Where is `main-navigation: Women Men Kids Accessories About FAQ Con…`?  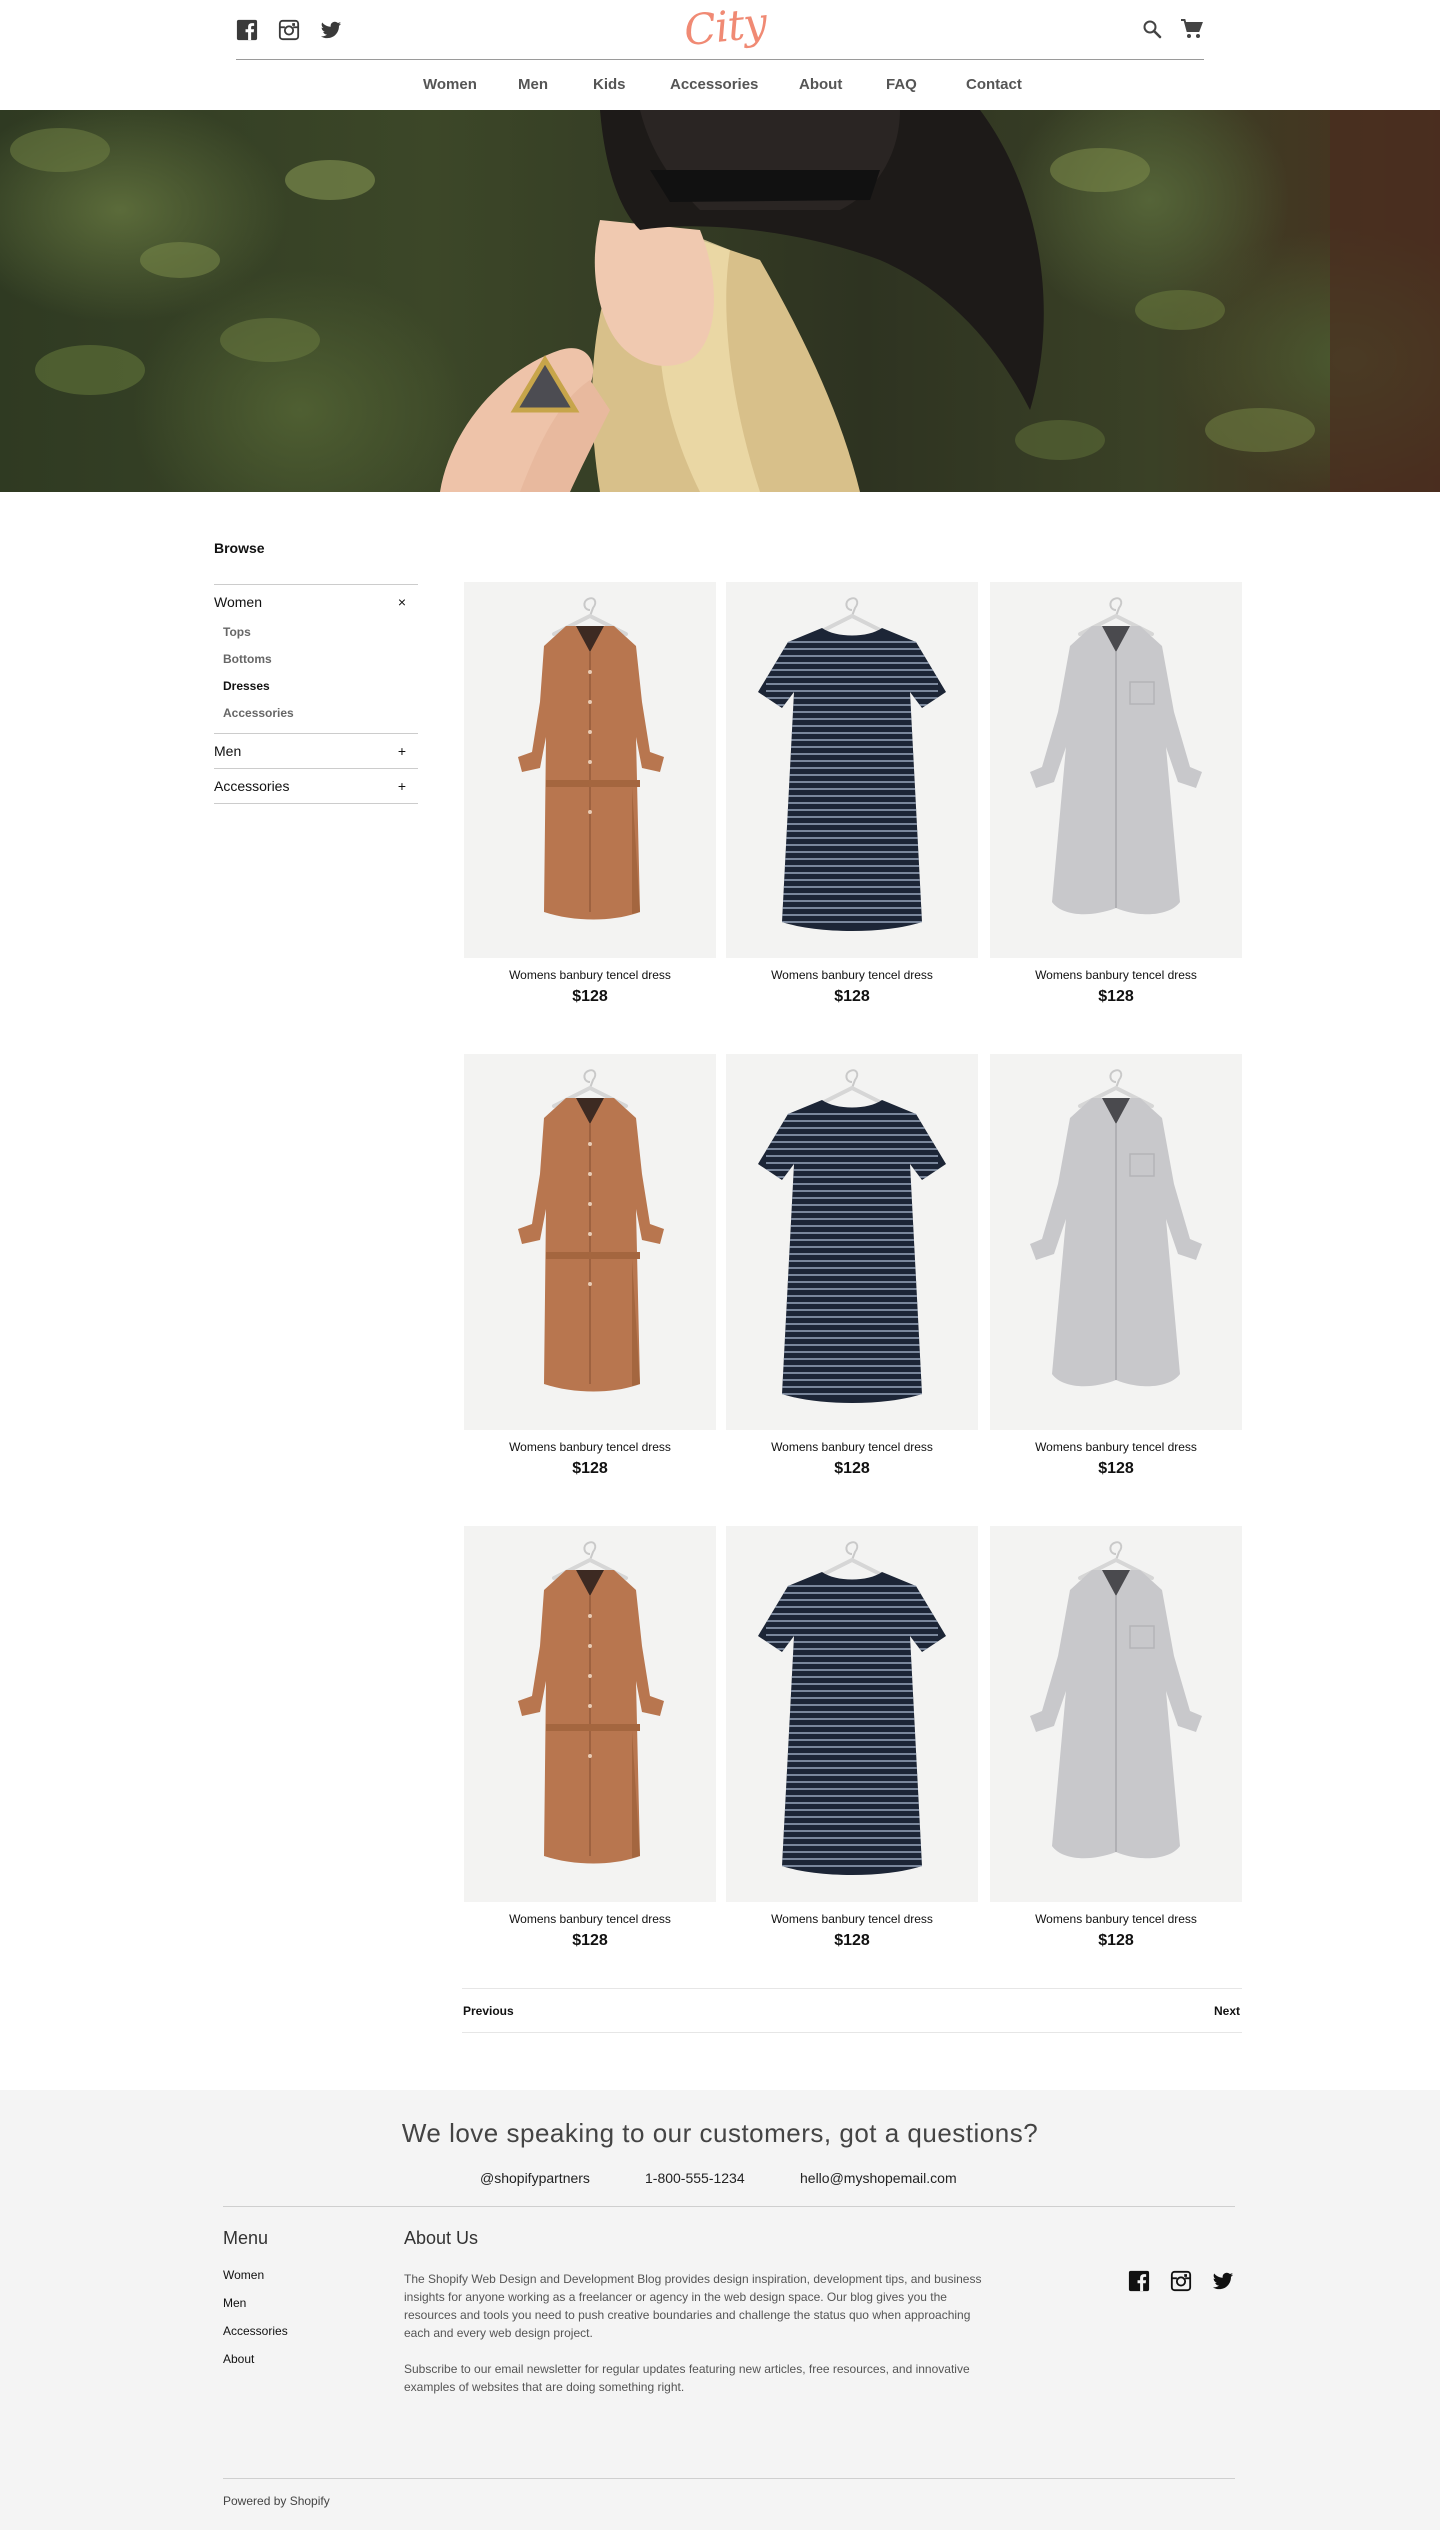 main-navigation: Women Men Kids Accessories About FAQ Con… is located at coordinates (720, 85).